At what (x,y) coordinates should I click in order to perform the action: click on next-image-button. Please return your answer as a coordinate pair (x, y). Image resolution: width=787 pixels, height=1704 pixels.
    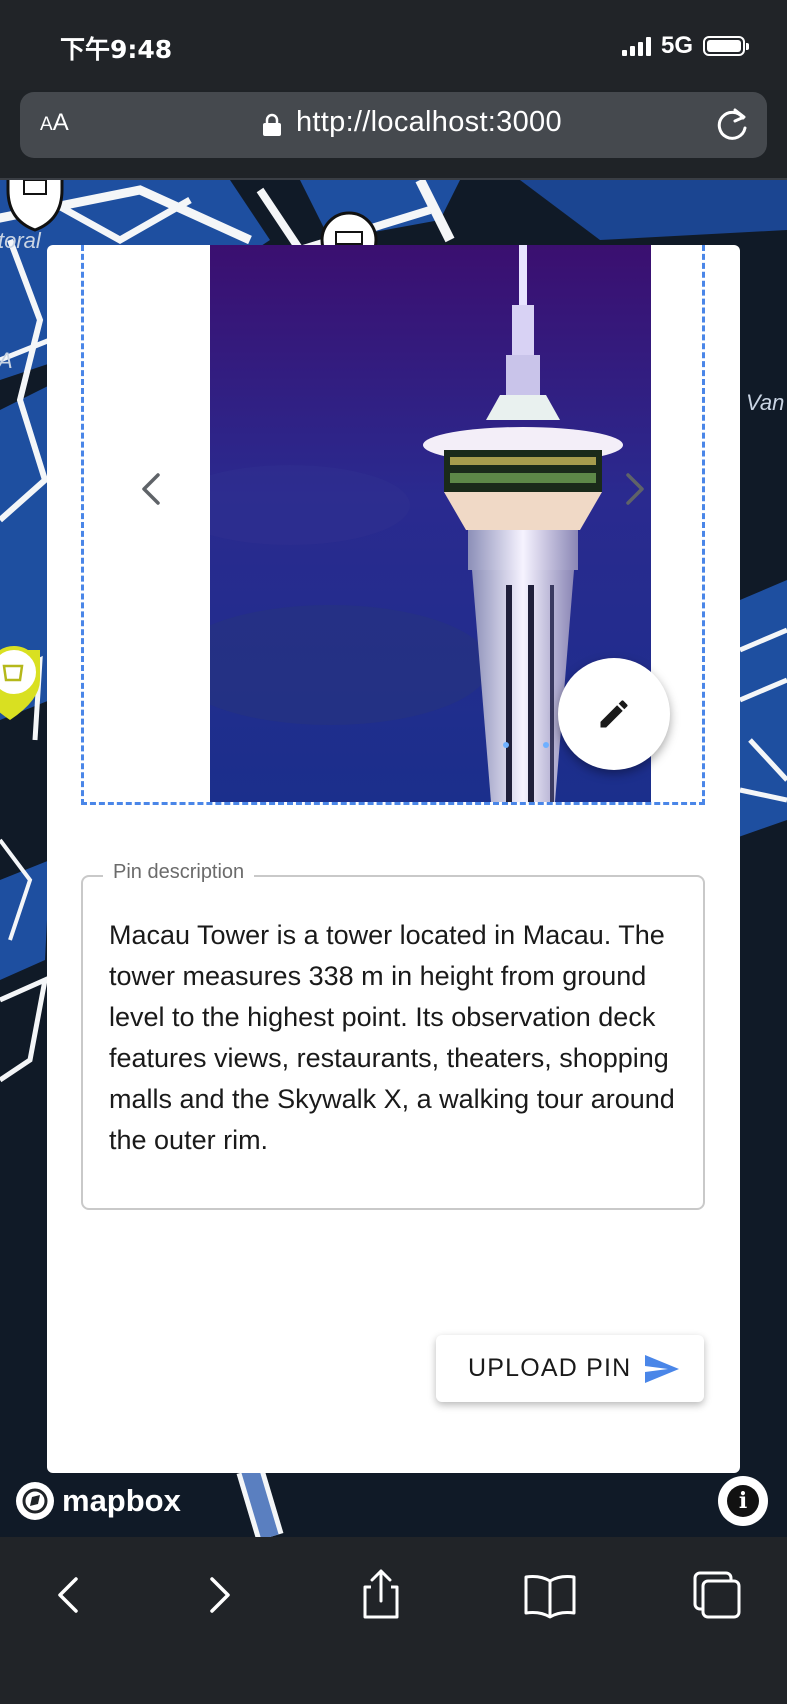
    Looking at the image, I should click on (634, 489).